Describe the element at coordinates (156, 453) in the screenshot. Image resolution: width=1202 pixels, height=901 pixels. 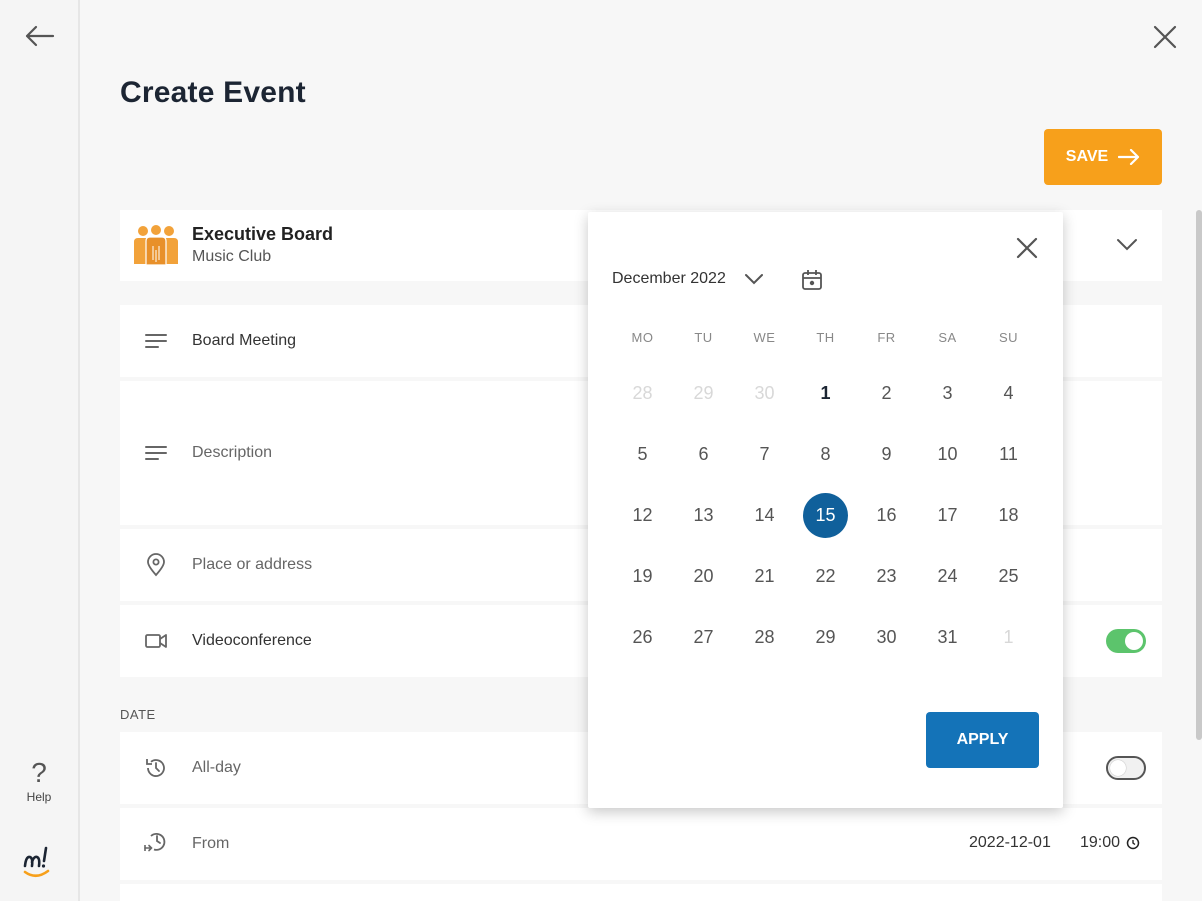
I see `text-lines-icon` at that location.